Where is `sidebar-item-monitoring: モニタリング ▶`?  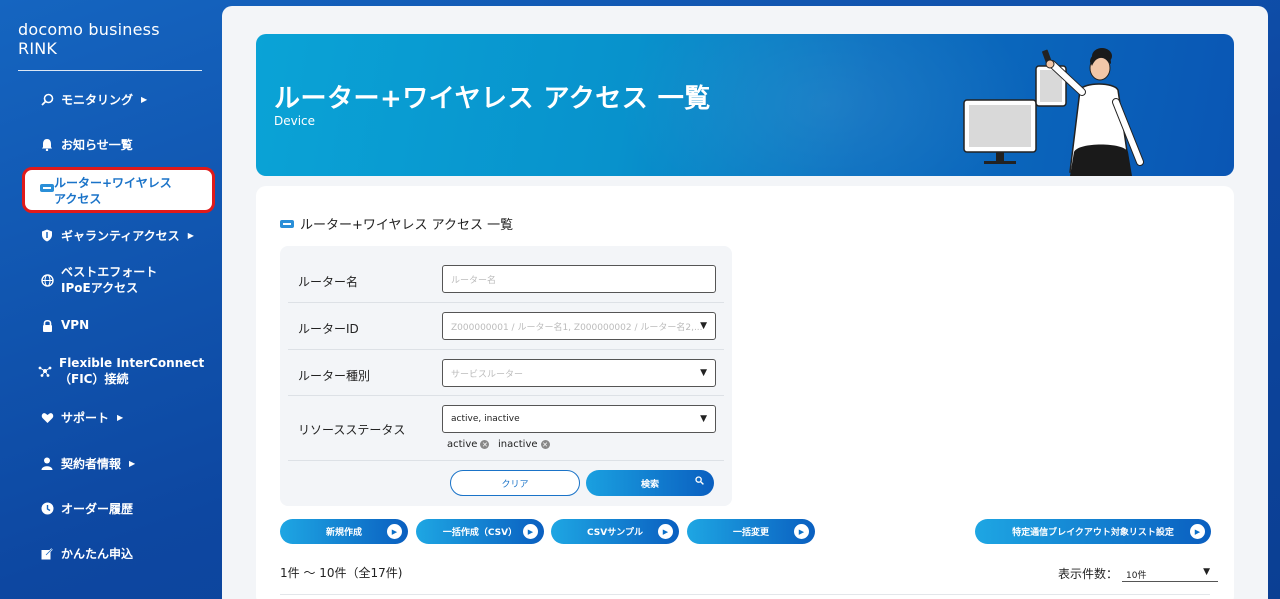 sidebar-item-monitoring: モニタリング ▶ is located at coordinates (93, 99).